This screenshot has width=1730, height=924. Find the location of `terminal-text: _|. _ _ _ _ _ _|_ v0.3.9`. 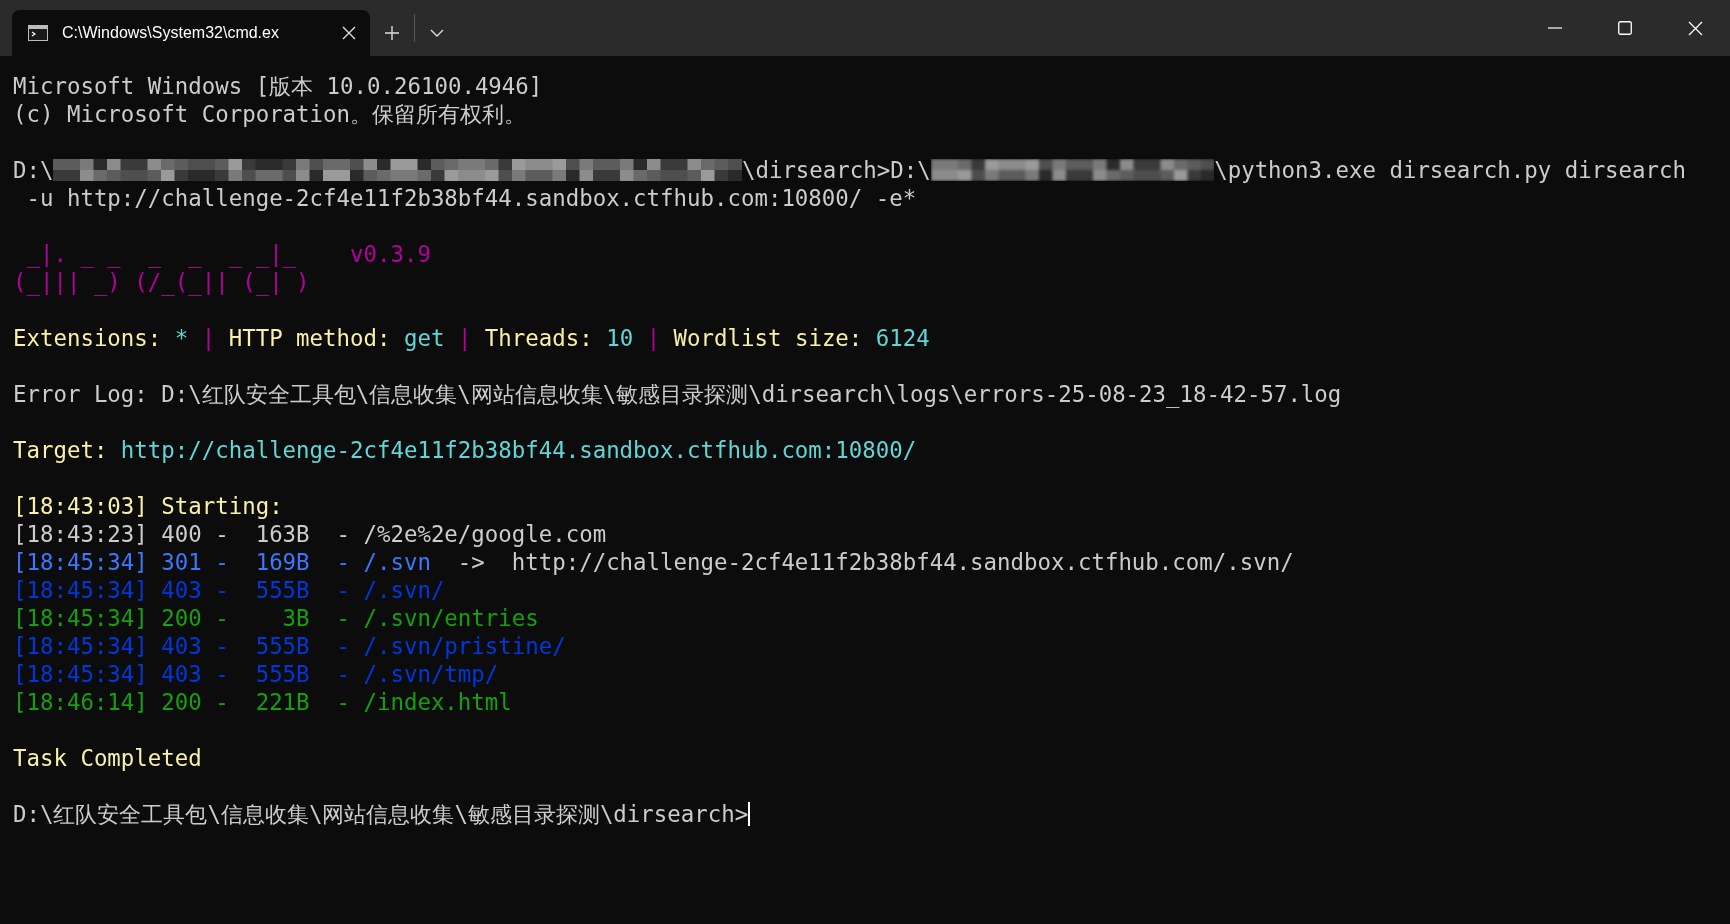

terminal-text: _|. _ _ _ _ _ _|_ v0.3.9 is located at coordinates (228, 254).